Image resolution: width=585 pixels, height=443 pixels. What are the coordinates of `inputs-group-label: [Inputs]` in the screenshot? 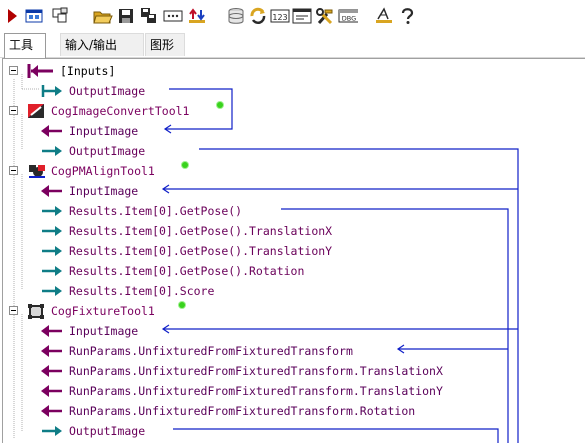 It's located at (88, 71).